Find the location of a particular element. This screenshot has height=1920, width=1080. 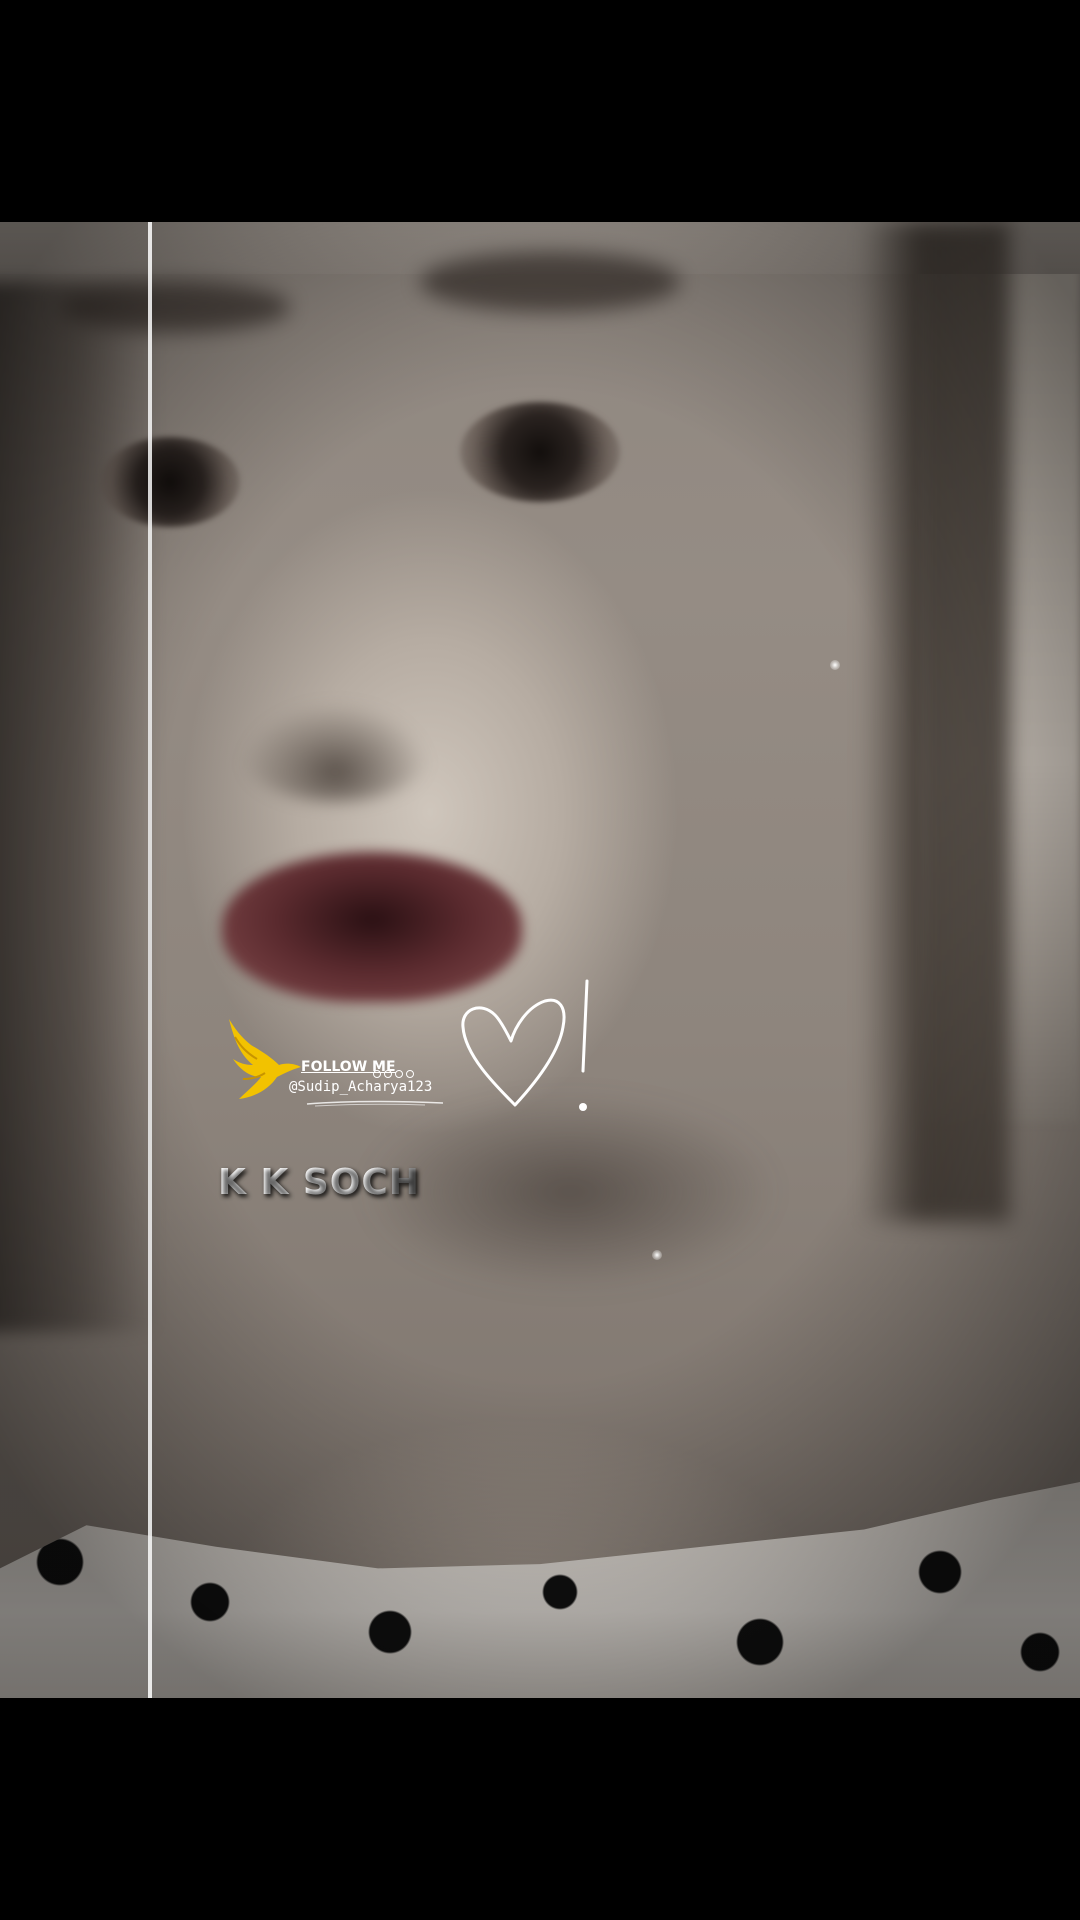

vertical-light-line is located at coordinates (150, 960).